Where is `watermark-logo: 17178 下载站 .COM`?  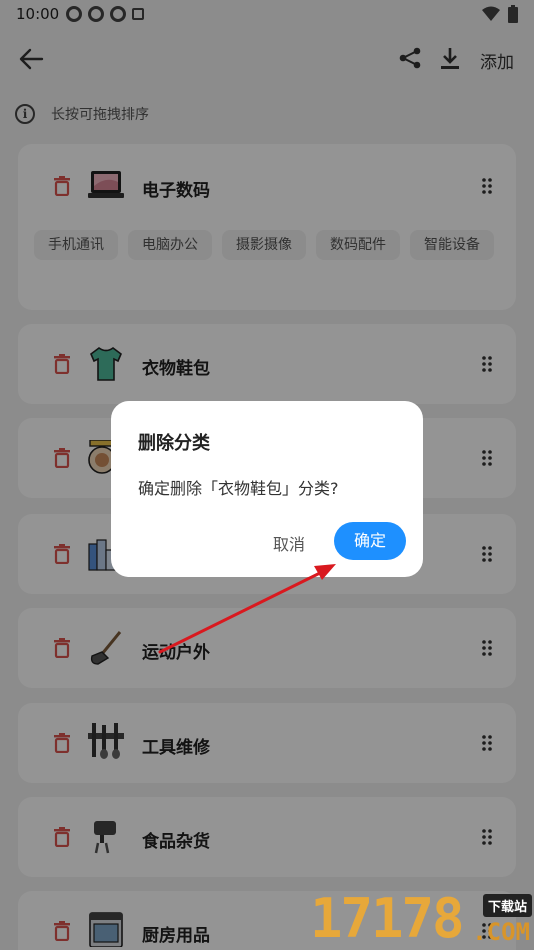 watermark-logo: 17178 下载站 .COM is located at coordinates (422, 919).